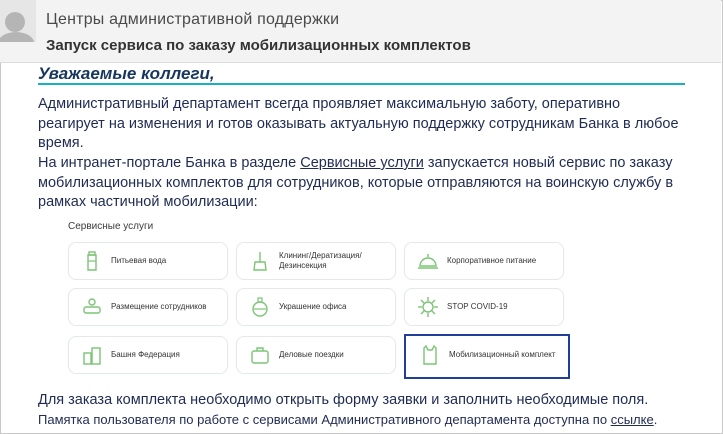 This screenshot has height=434, width=723. What do you see at coordinates (492, 260) in the screenshot?
I see `service-label: Корпоративное питание` at bounding box center [492, 260].